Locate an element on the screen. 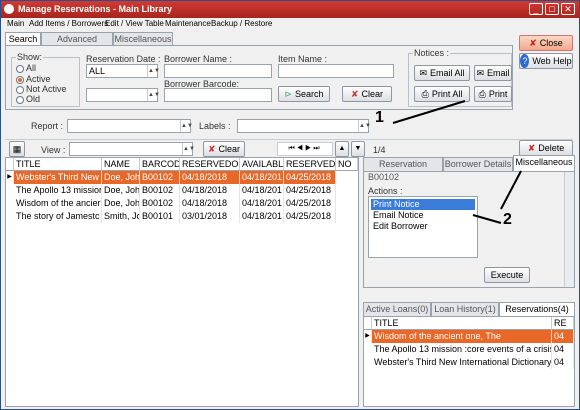 The width and height of the screenshot is (580, 410). cell-reservedon: 03/01/2018 is located at coordinates (210, 216).